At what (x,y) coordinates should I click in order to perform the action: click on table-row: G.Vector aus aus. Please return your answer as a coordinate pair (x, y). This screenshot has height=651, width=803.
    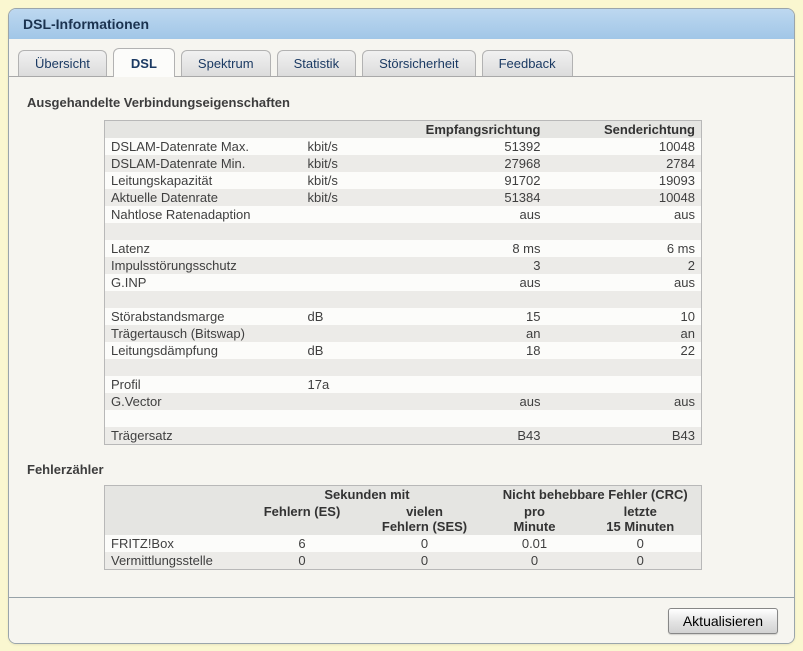
    Looking at the image, I should click on (403, 401).